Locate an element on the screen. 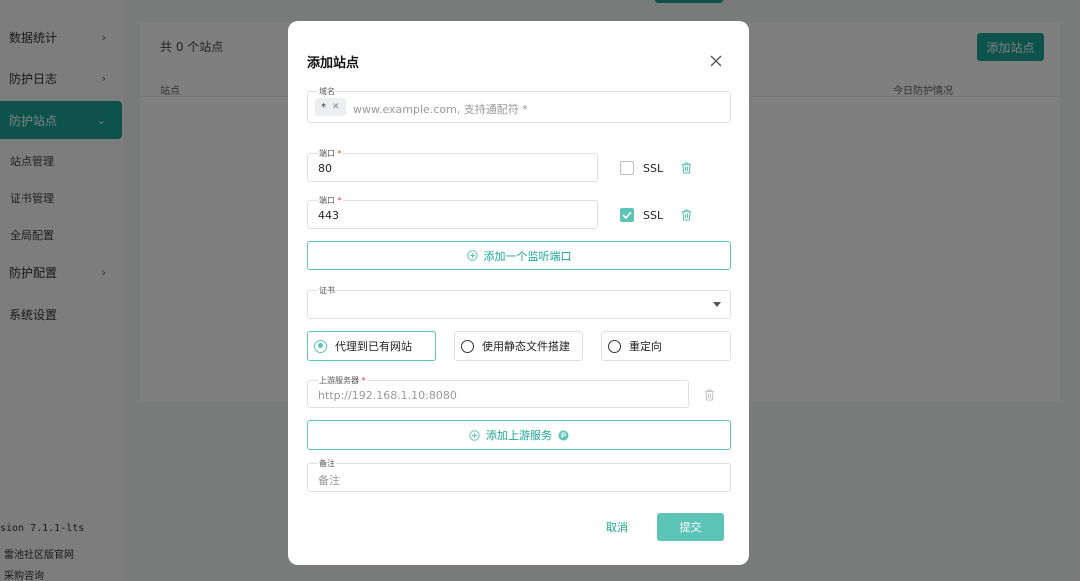 This screenshot has height=581, width=1080. close-icon is located at coordinates (716, 61).